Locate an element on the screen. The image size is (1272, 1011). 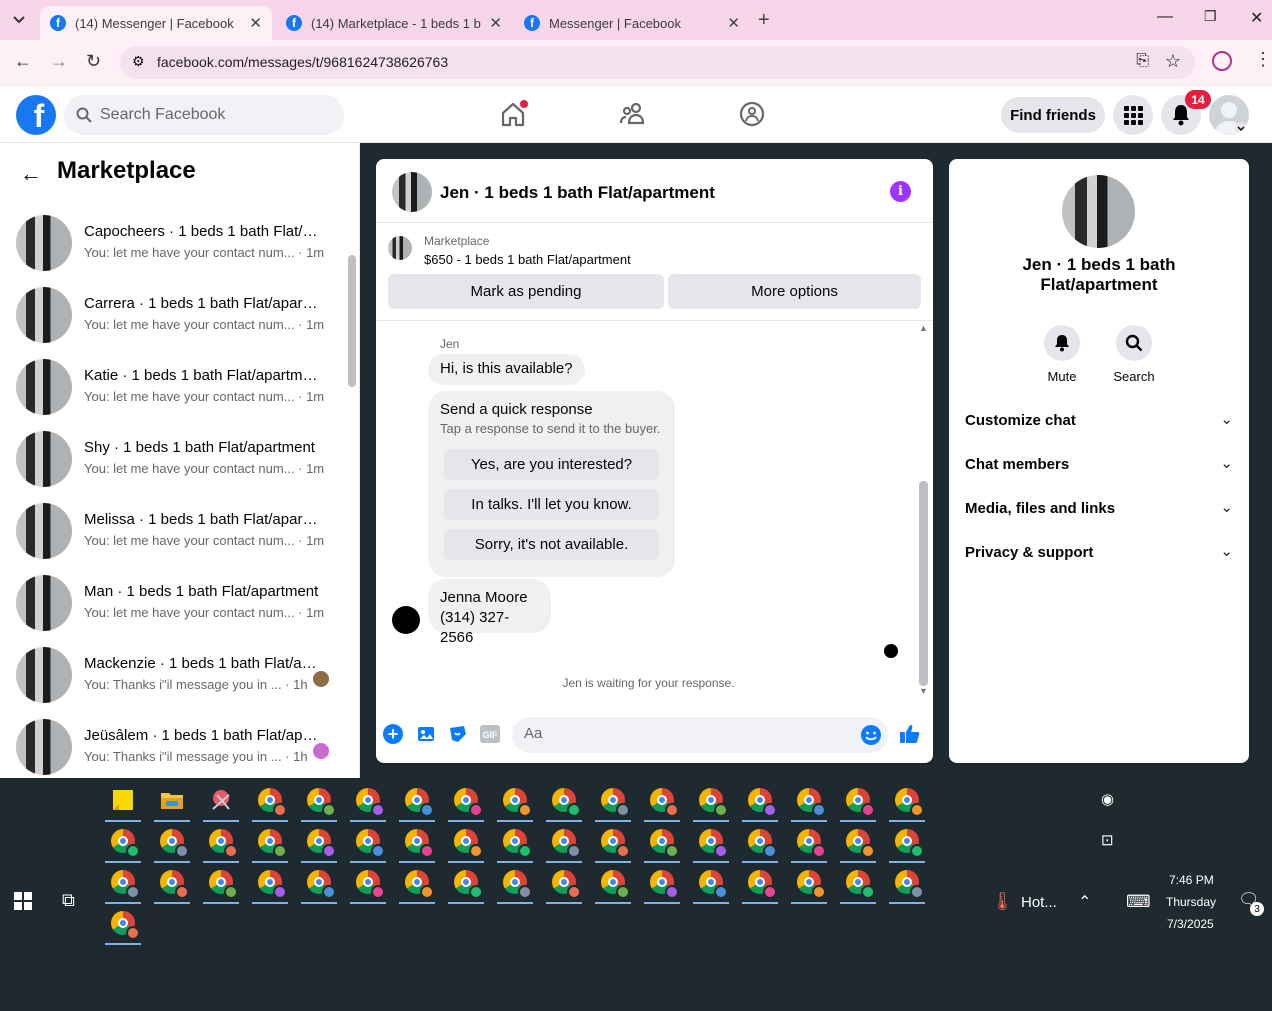
quick-response-option: Sorry, it's not available. is located at coordinates (551, 544).